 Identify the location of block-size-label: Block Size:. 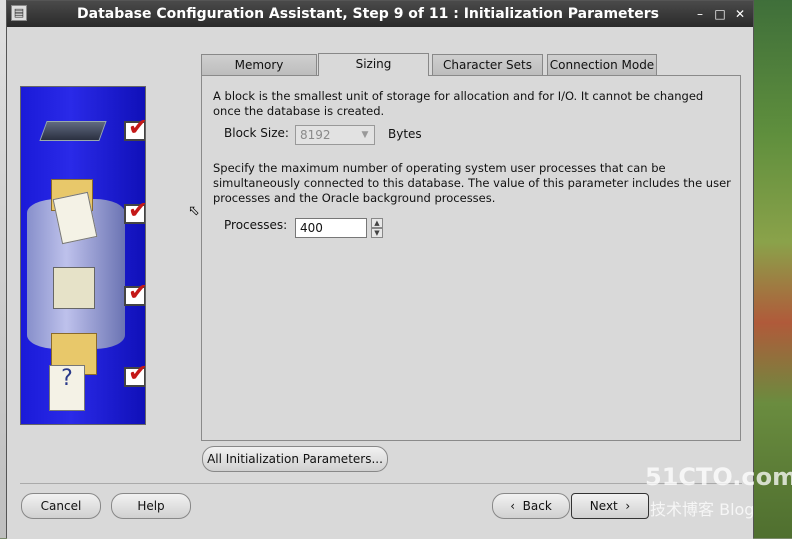
(256, 133).